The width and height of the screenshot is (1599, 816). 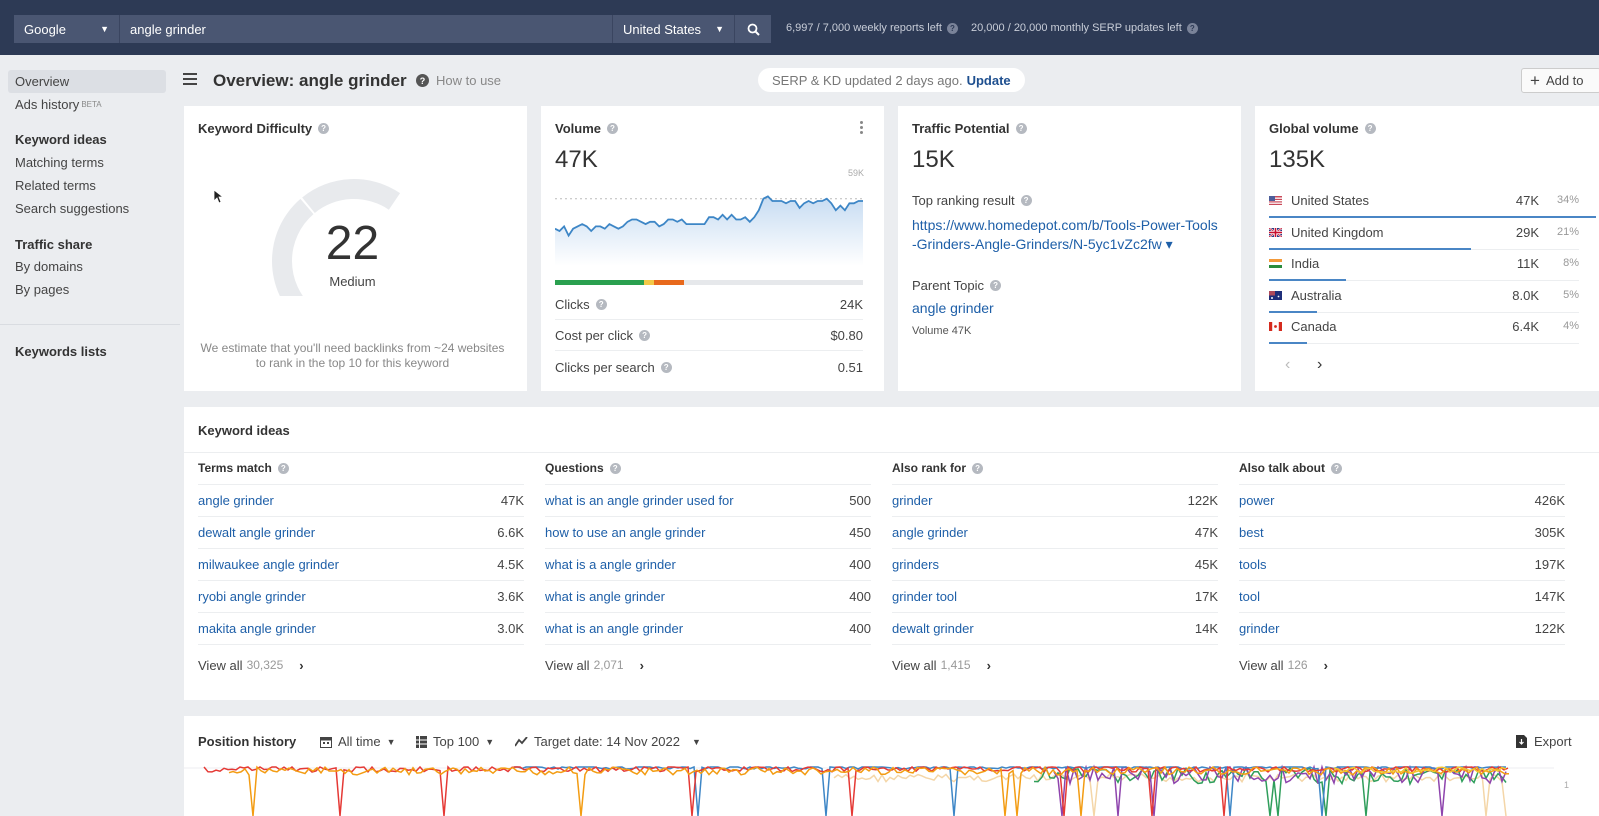 What do you see at coordinates (1275, 232) in the screenshot?
I see `uk-flag-icon` at bounding box center [1275, 232].